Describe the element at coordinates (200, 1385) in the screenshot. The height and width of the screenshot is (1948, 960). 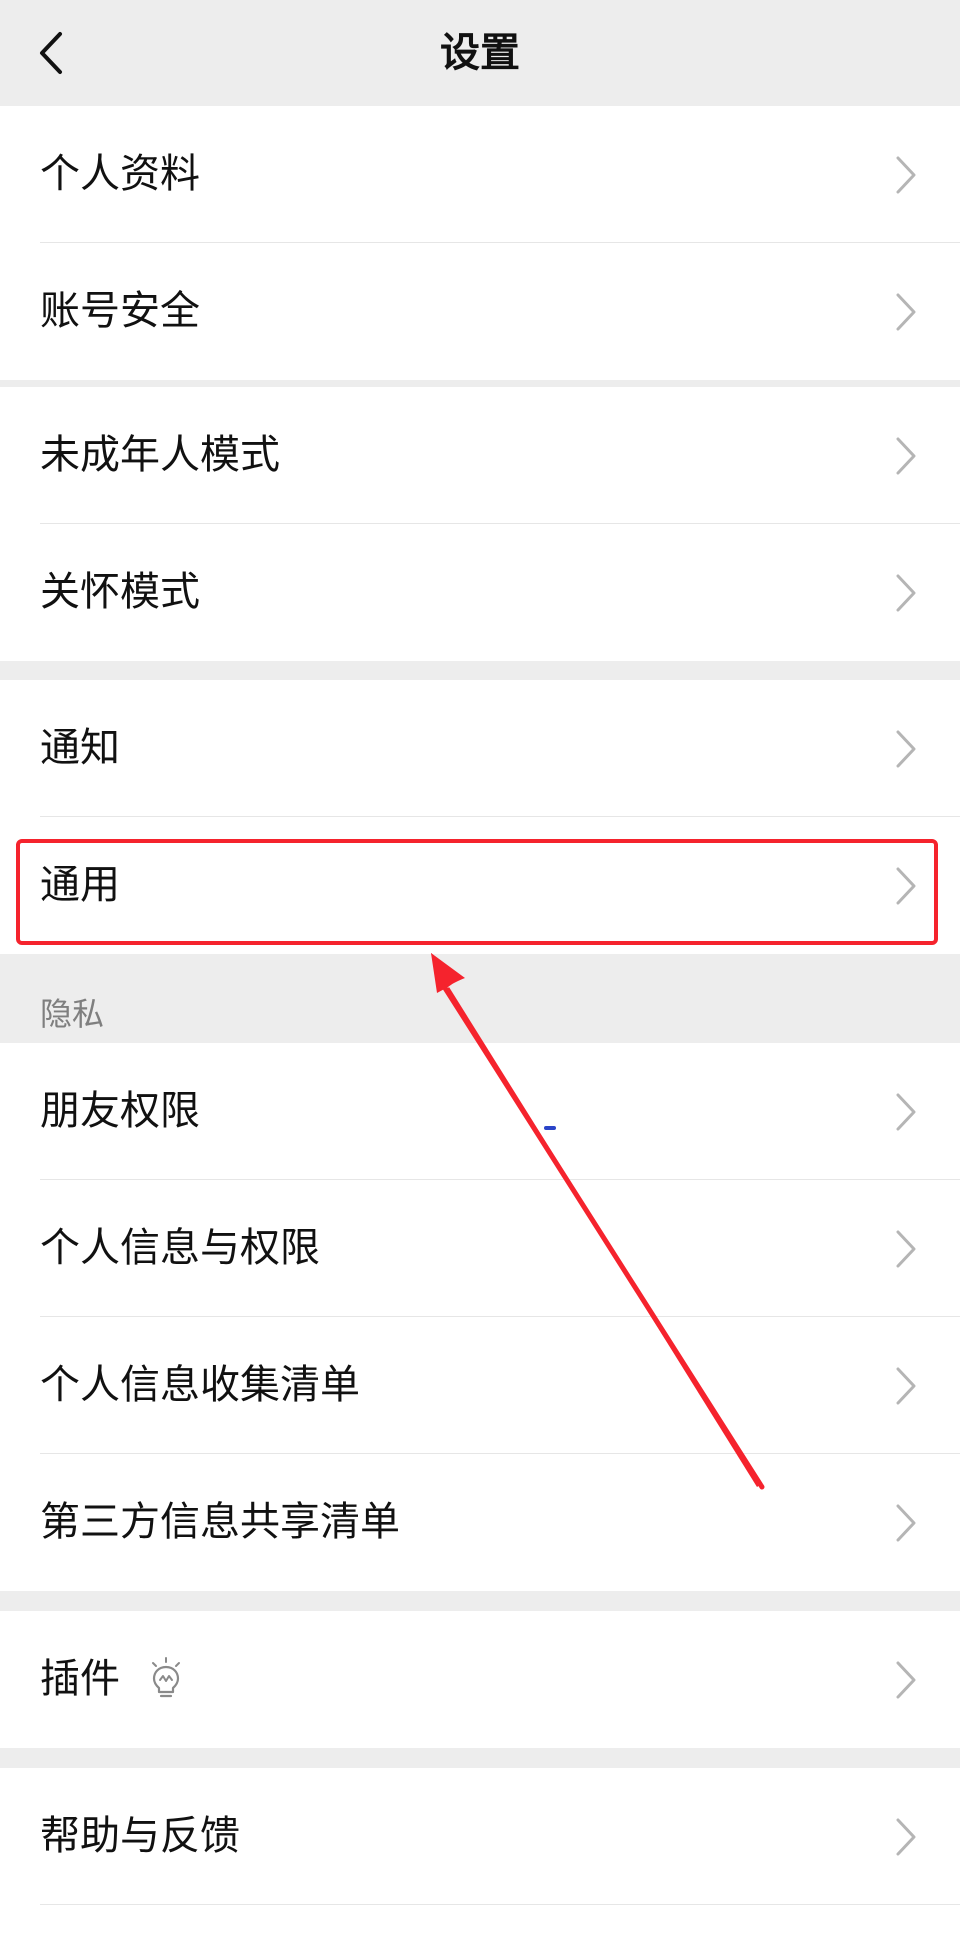
I see `settings-row-label: 个人信息收集清单` at that location.